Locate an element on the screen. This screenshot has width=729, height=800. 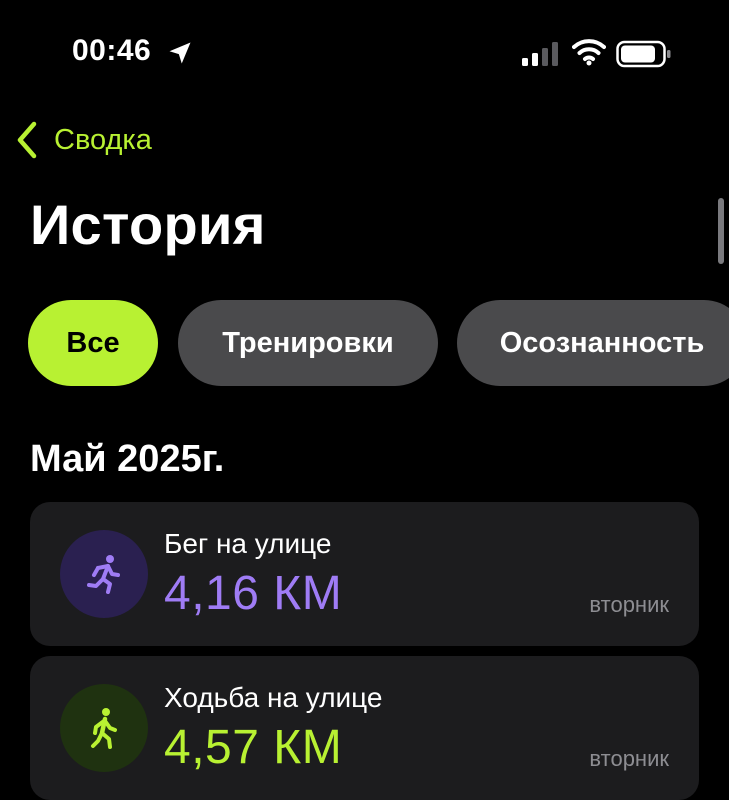
location-arrow-icon is located at coordinates (180, 53).